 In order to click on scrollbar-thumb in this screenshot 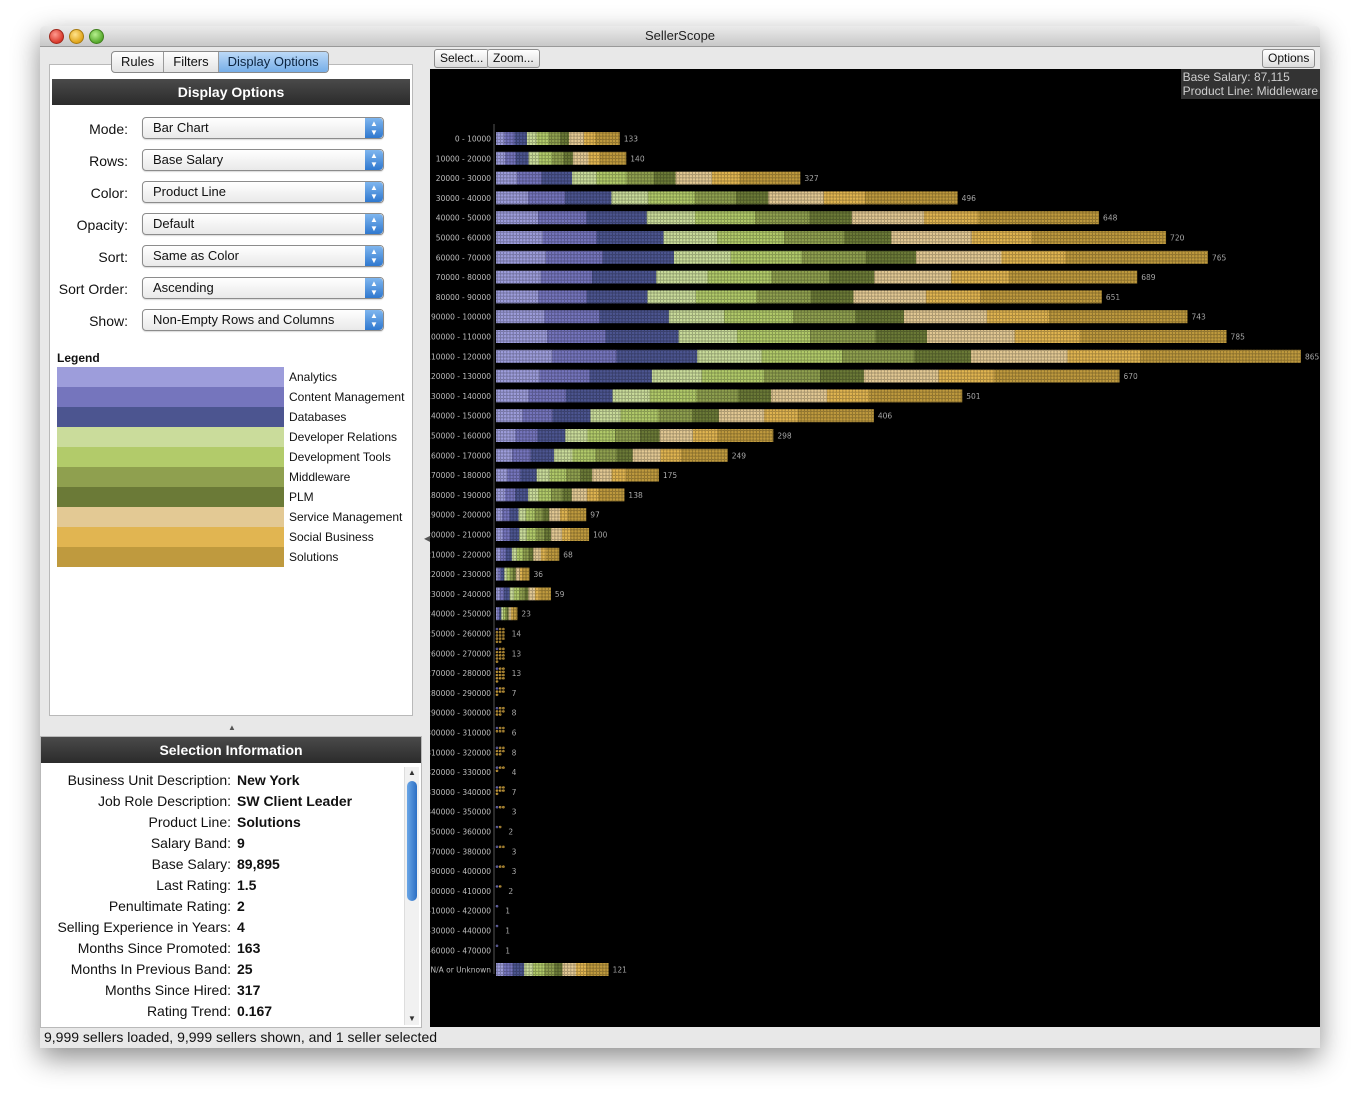, I will do `click(412, 841)`.